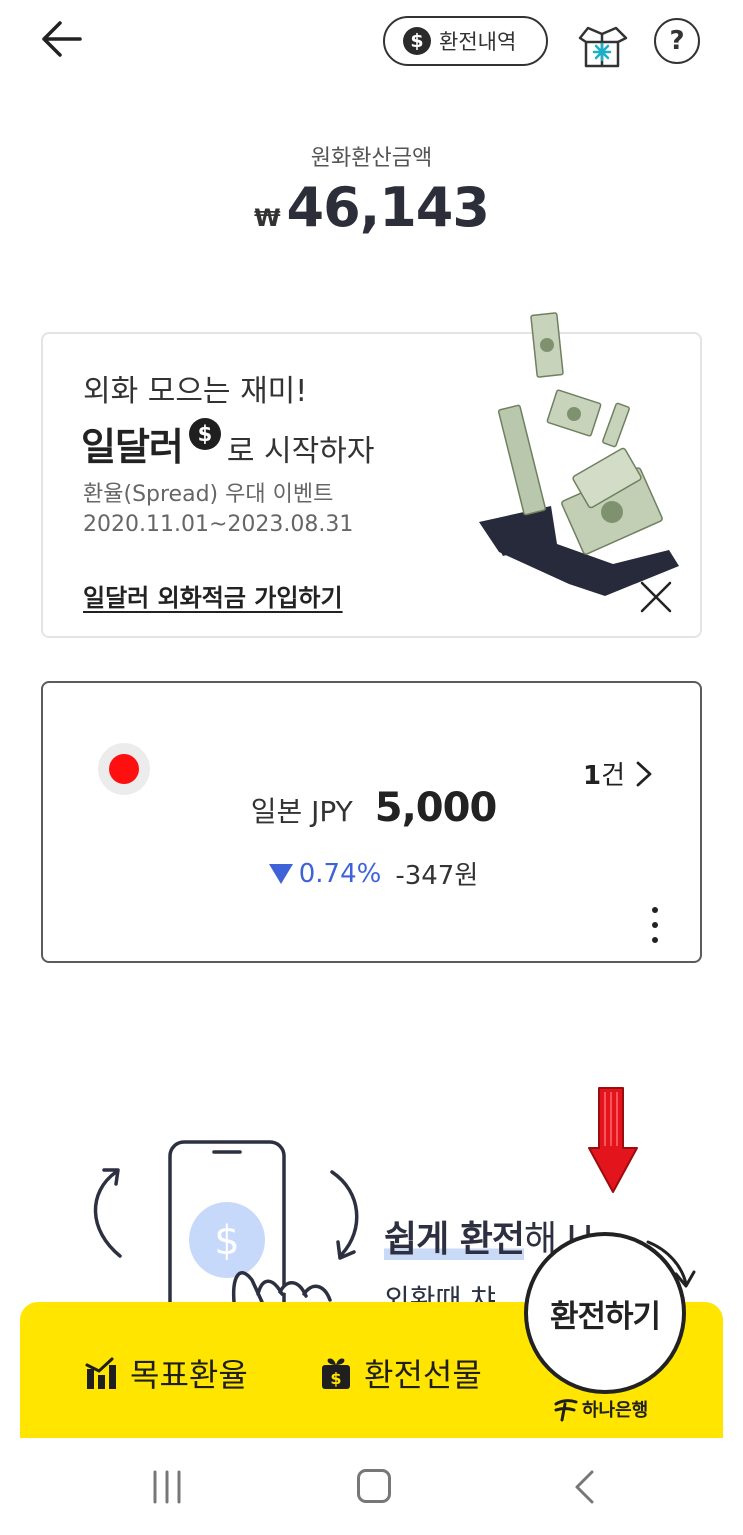 This screenshot has width=743, height=1535. I want to click on krw-total: ₩ 46,143, so click(371, 207).